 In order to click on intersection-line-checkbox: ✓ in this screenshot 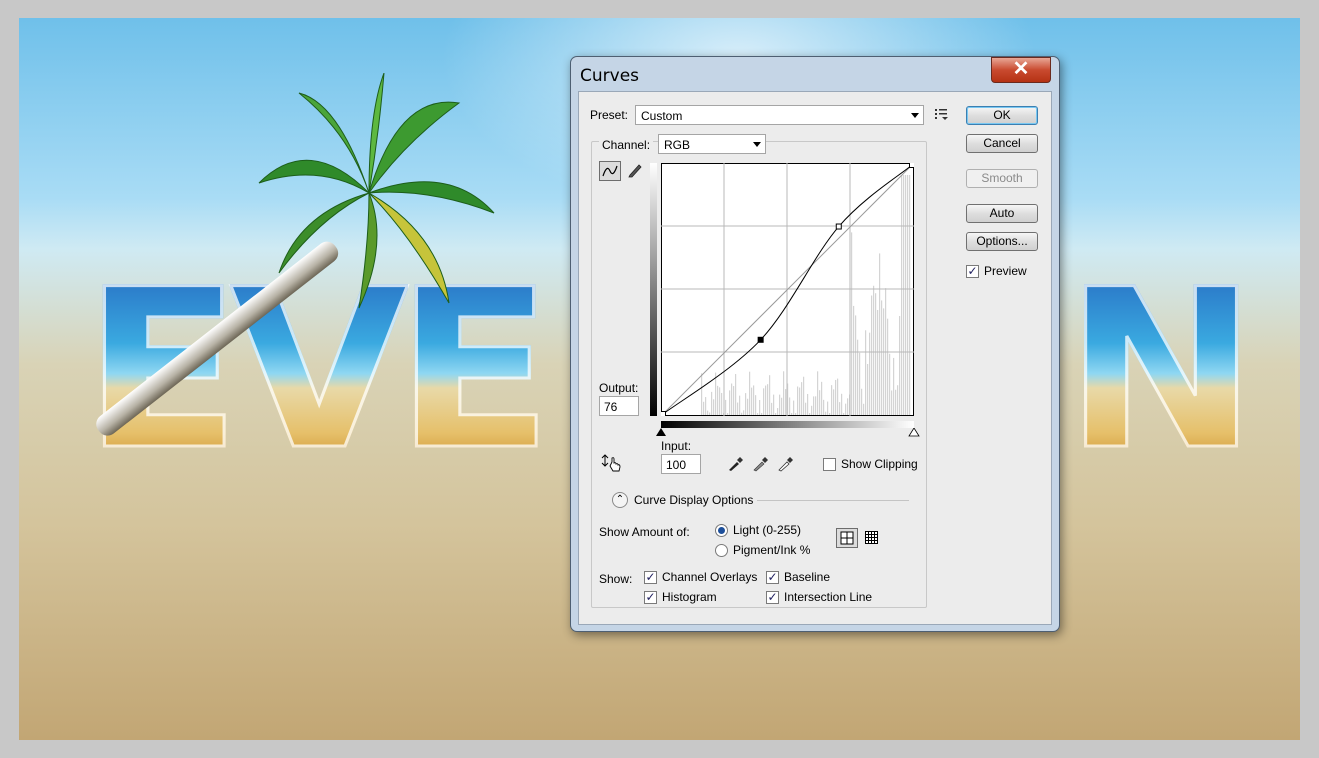, I will do `click(772, 597)`.